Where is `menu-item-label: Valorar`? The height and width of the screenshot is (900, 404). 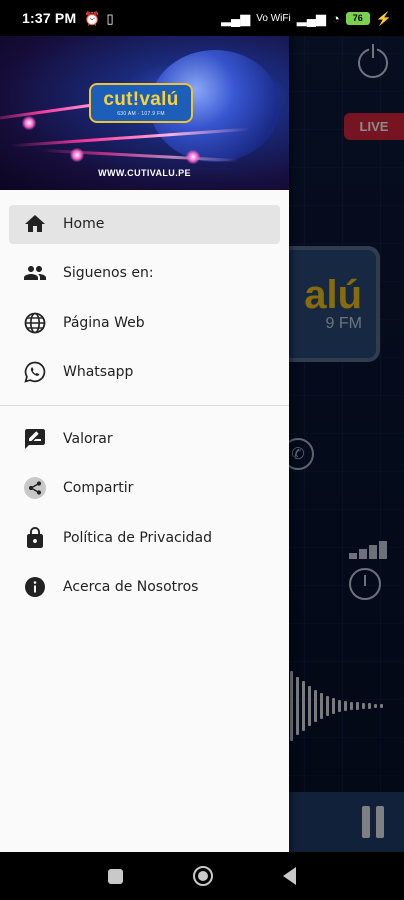 menu-item-label: Valorar is located at coordinates (88, 438).